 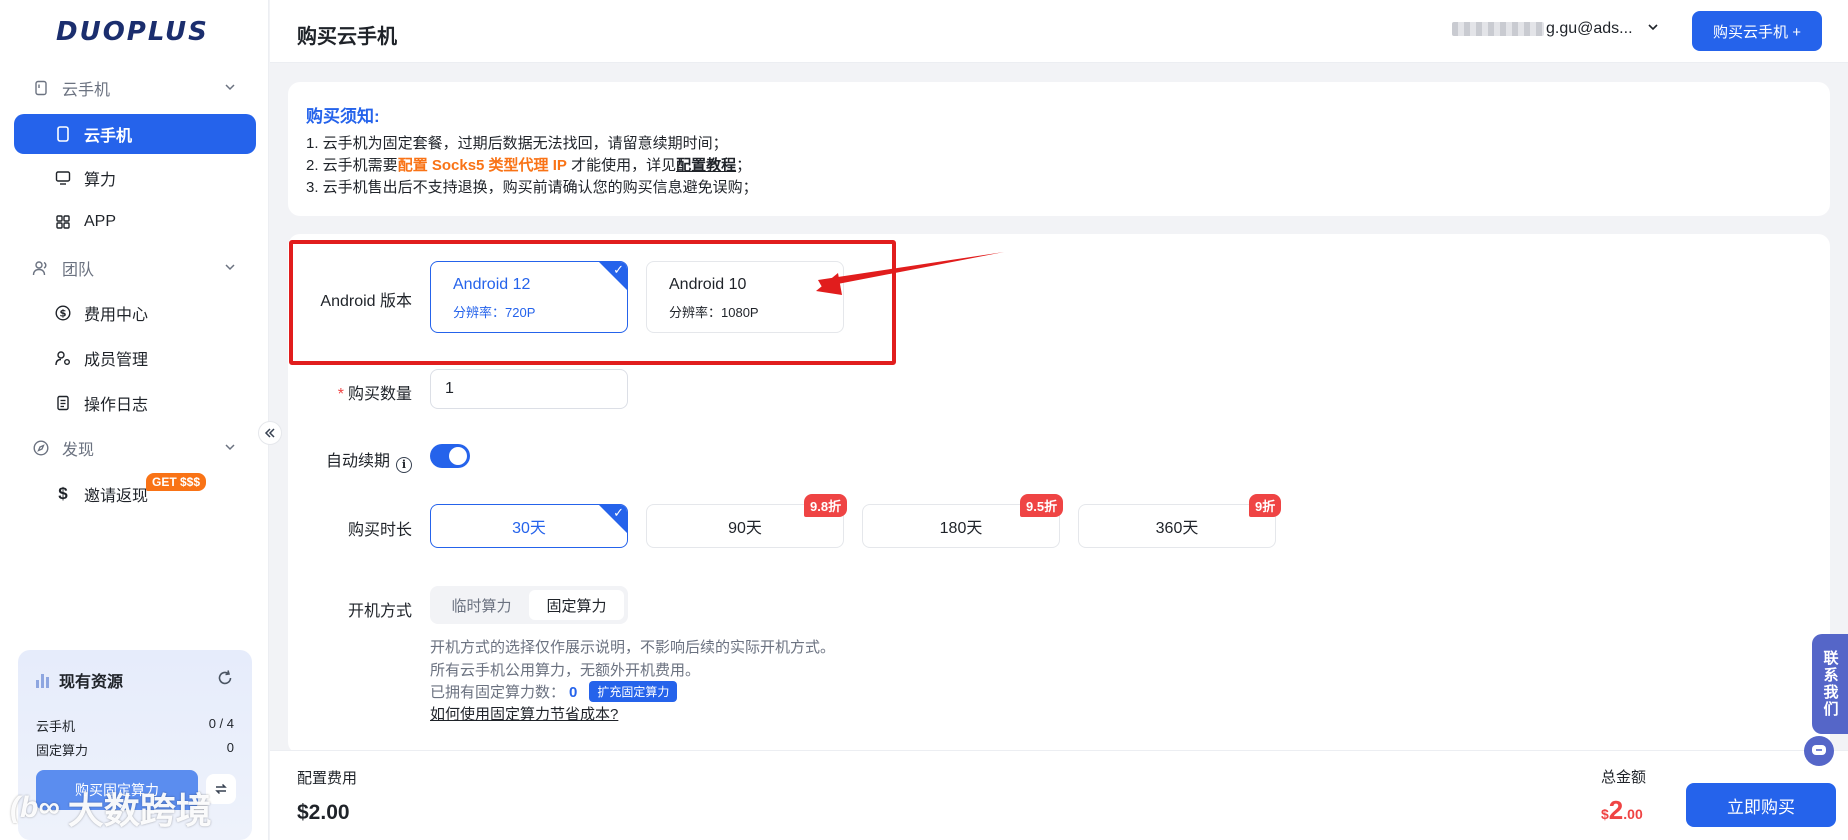 What do you see at coordinates (132, 32) in the screenshot?
I see `logo: DUOPLUS` at bounding box center [132, 32].